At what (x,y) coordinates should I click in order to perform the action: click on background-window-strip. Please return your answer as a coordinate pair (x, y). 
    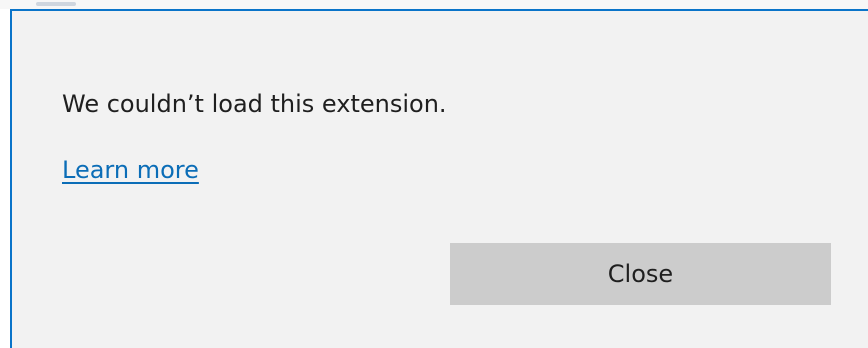
    Looking at the image, I should click on (434, 4).